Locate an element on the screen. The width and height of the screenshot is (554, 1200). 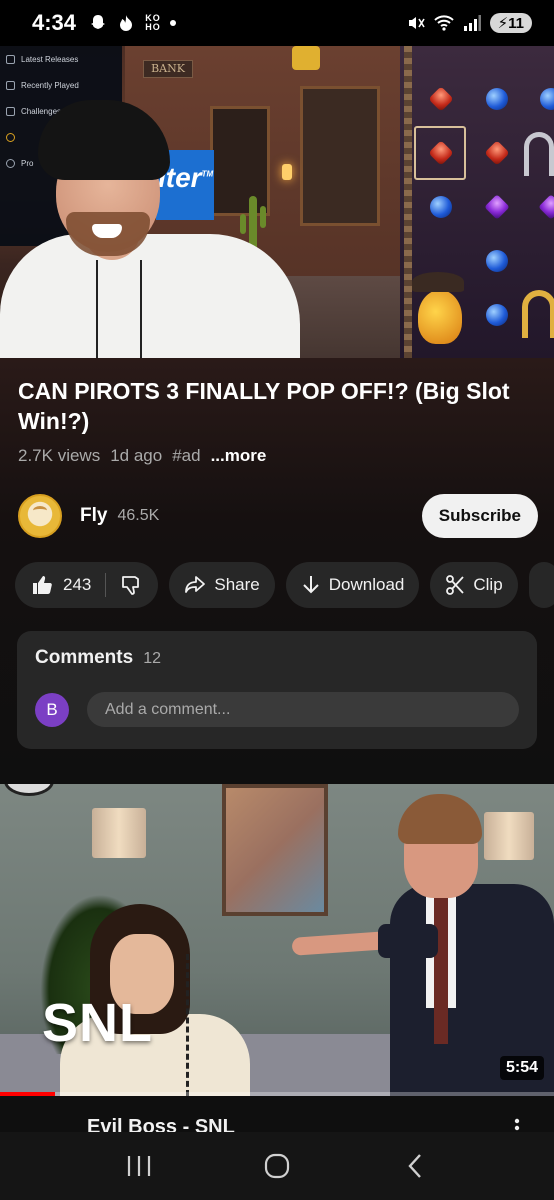
padlock-icon is located at coordinates (306, 58).